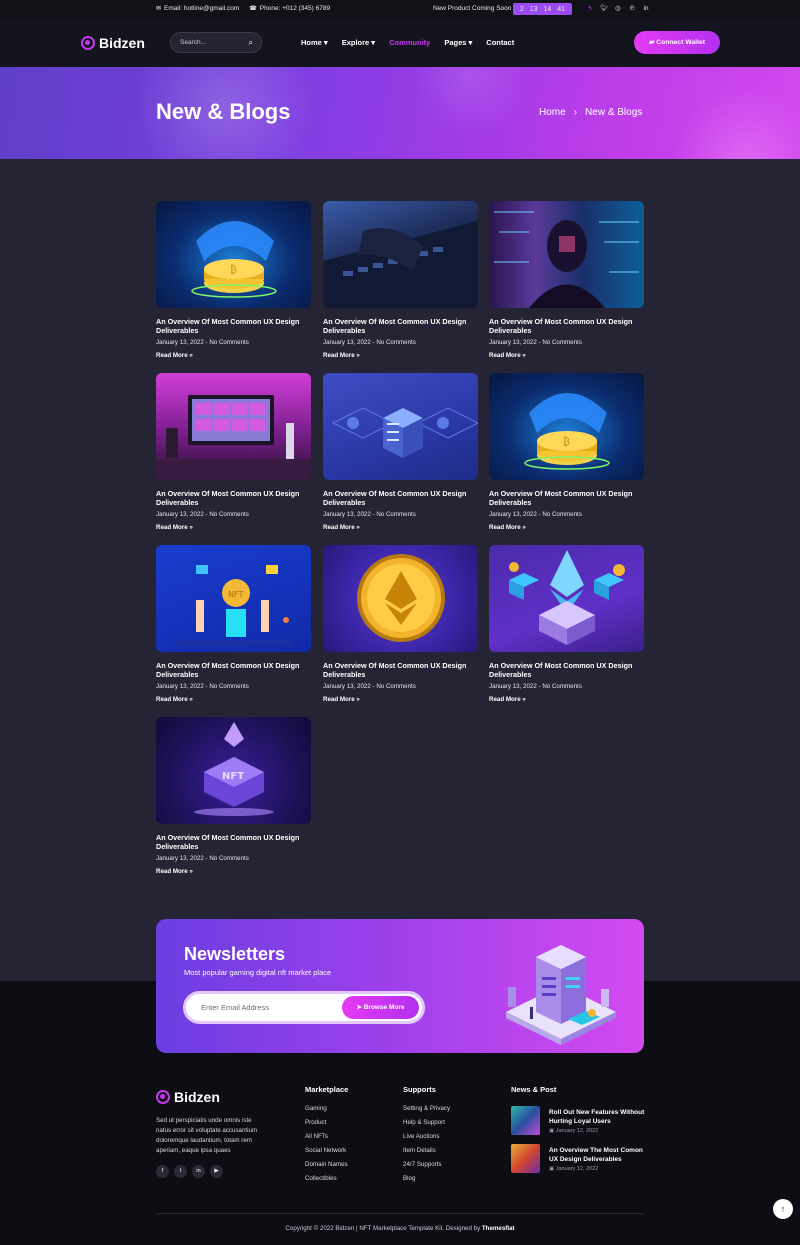 Image resolution: width=800 pixels, height=1245 pixels. What do you see at coordinates (326, 1168) in the screenshot?
I see `footer-link: Domain Names` at bounding box center [326, 1168].